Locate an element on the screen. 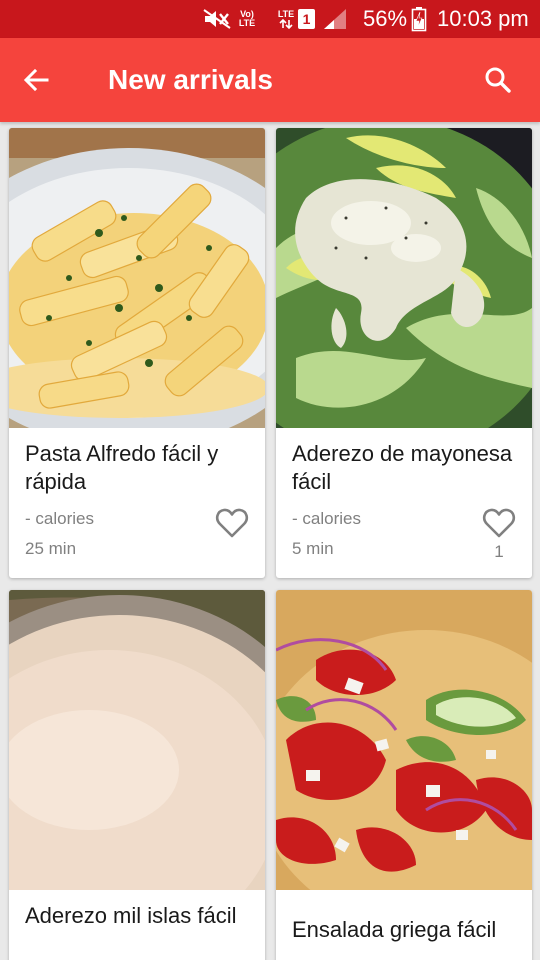 The width and height of the screenshot is (540, 960). volte-label: Vo) LTE is located at coordinates (247, 18).